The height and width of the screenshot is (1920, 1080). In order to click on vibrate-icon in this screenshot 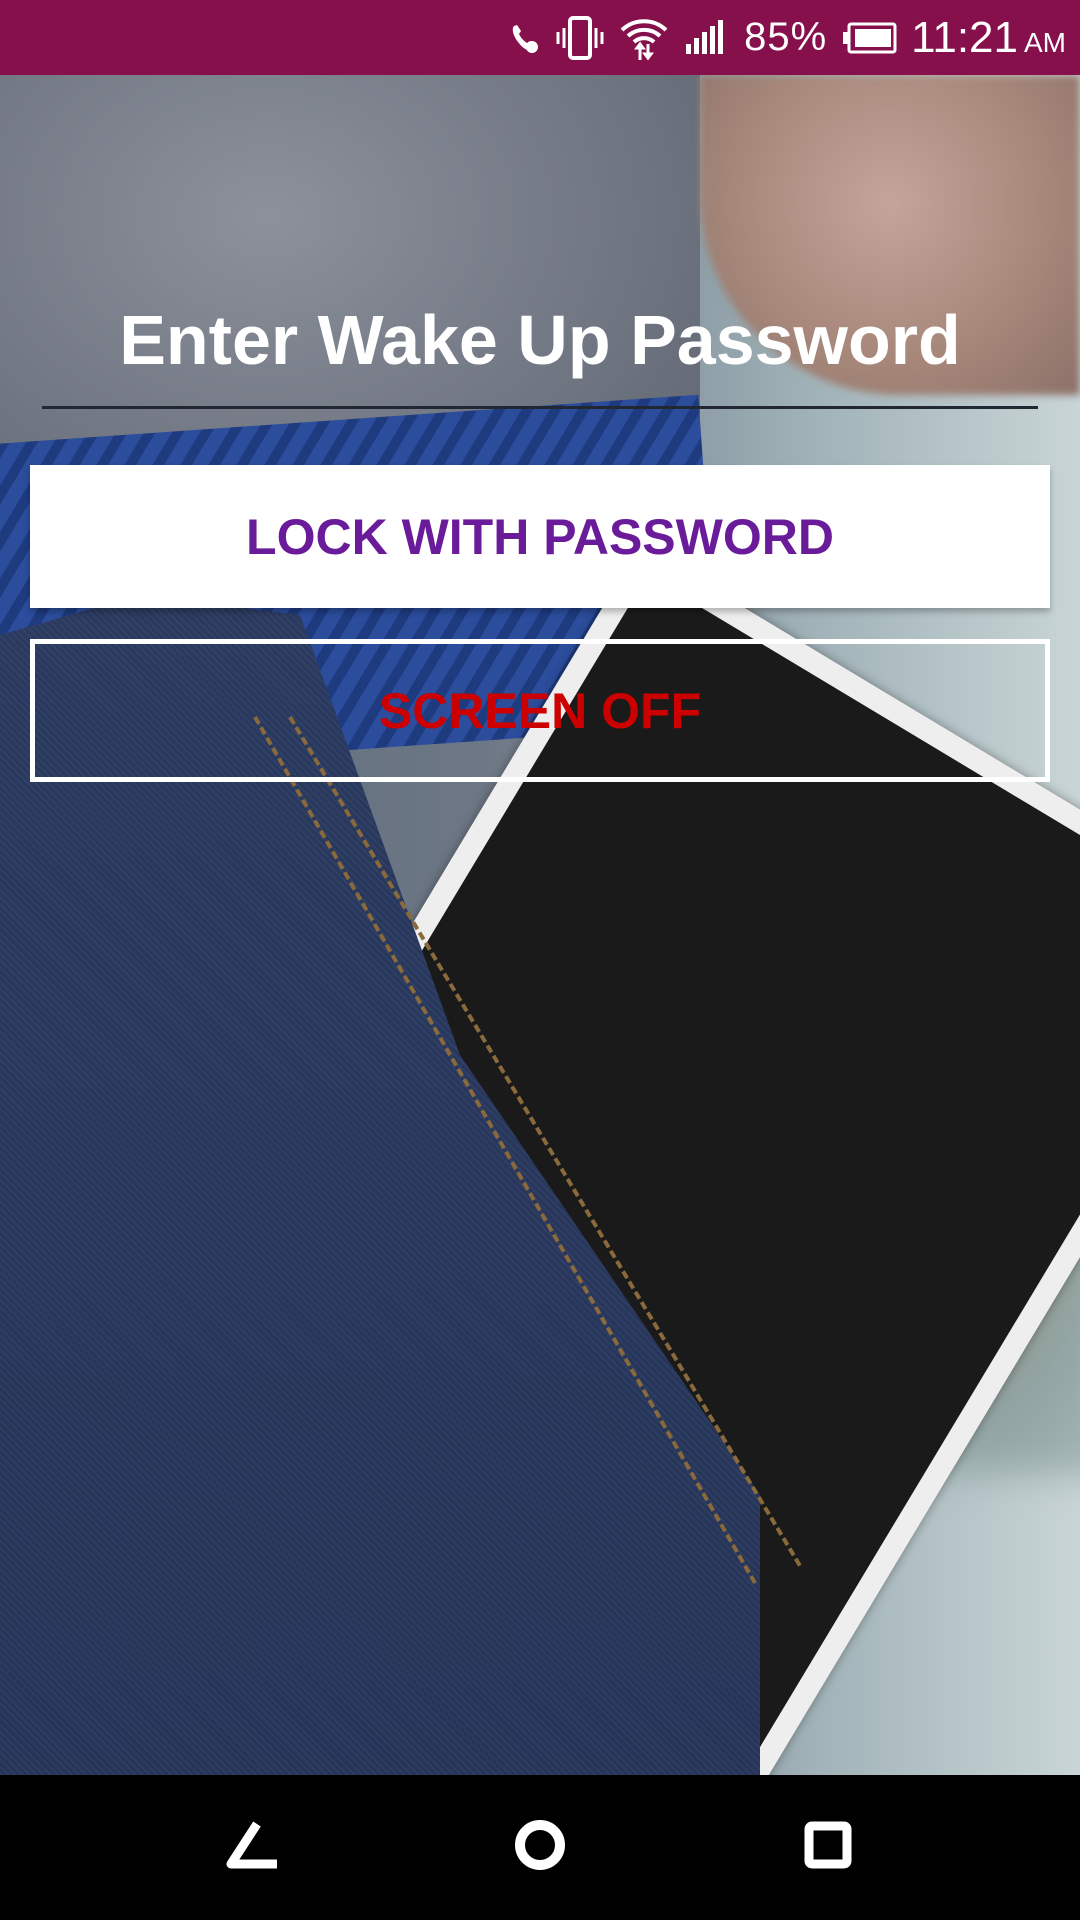, I will do `click(580, 37)`.